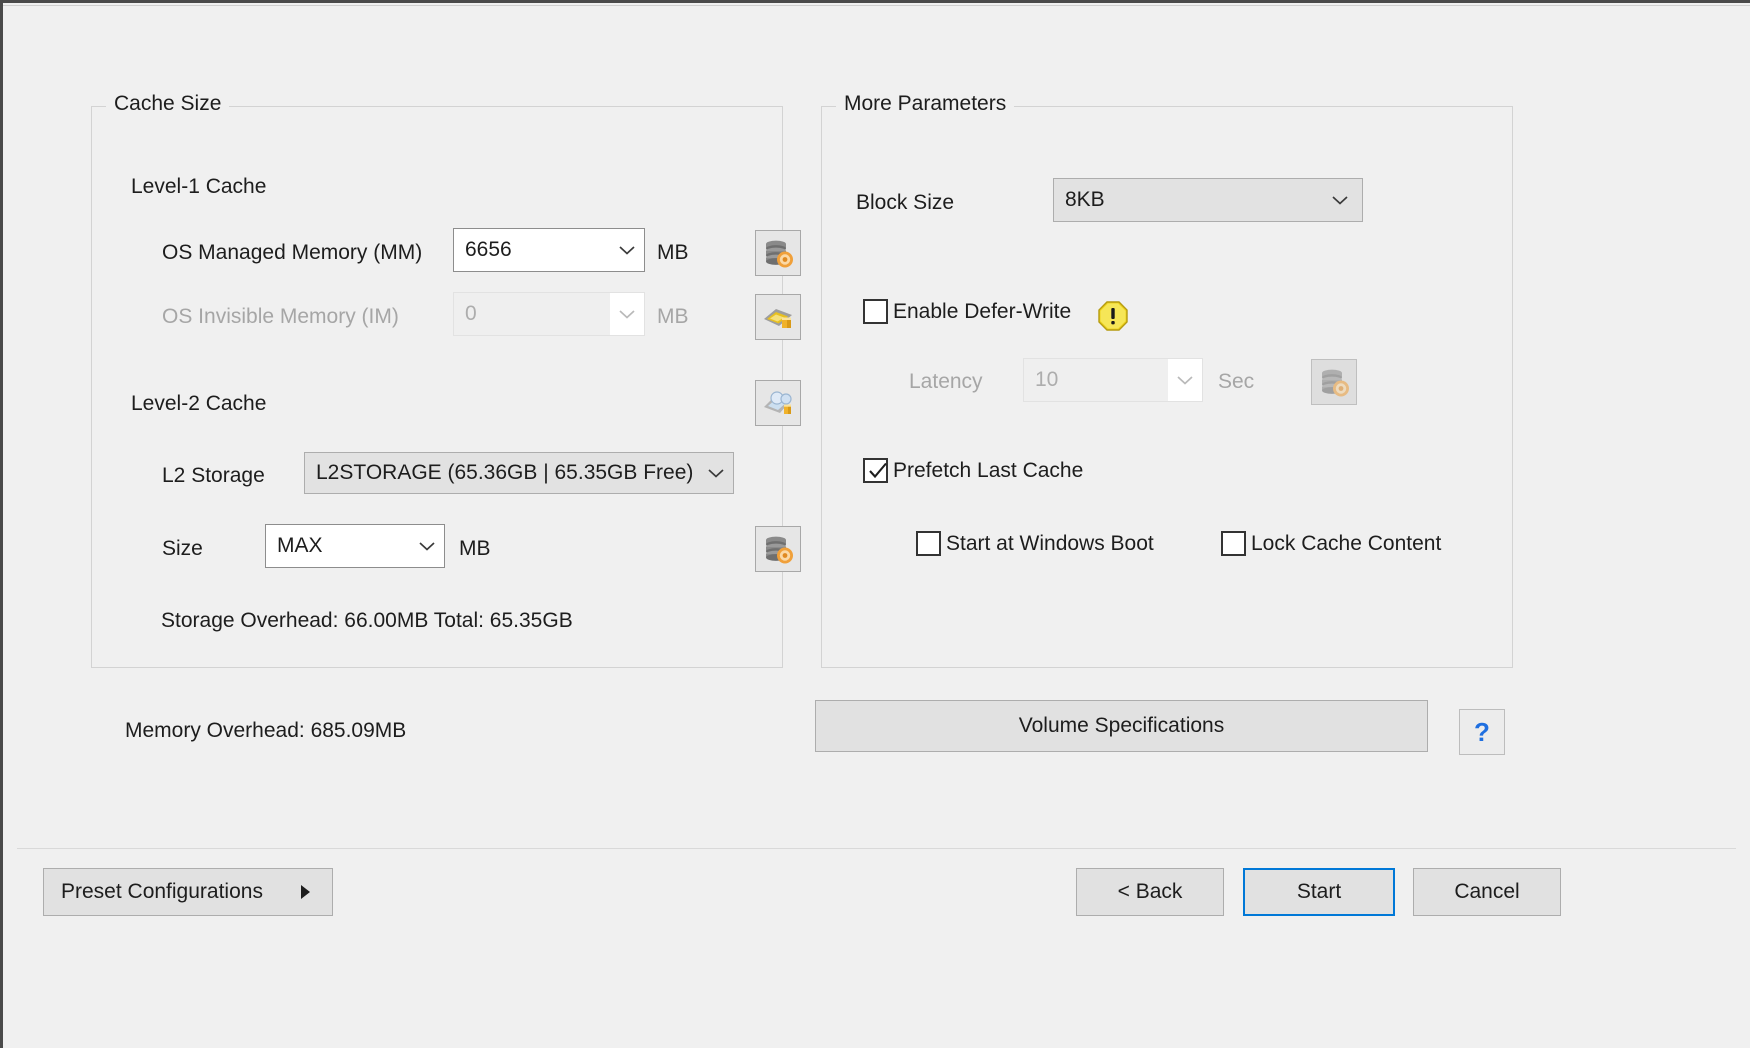  What do you see at coordinates (1050, 543) in the screenshot?
I see `start-at-windows-boot-label: Start at Windows Boot` at bounding box center [1050, 543].